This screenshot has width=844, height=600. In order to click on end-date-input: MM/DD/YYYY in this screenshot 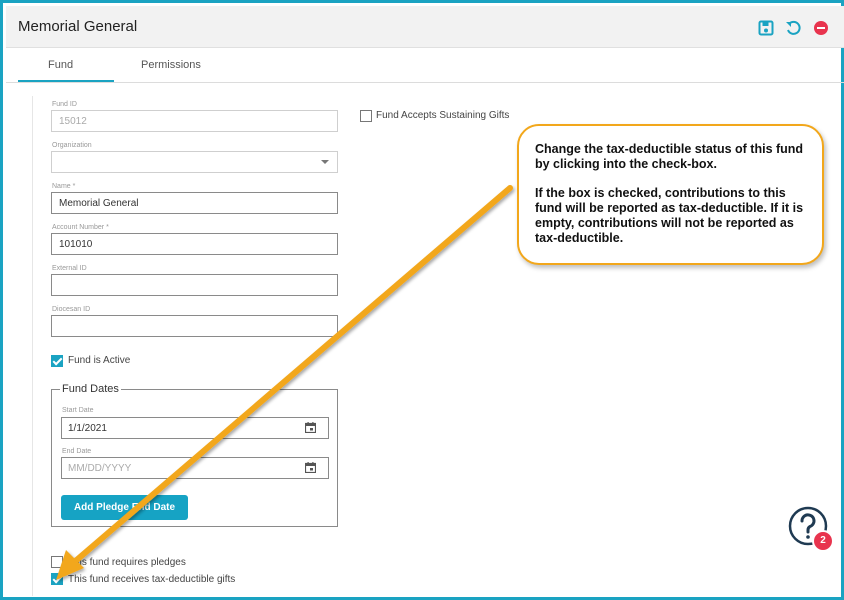, I will do `click(195, 468)`.